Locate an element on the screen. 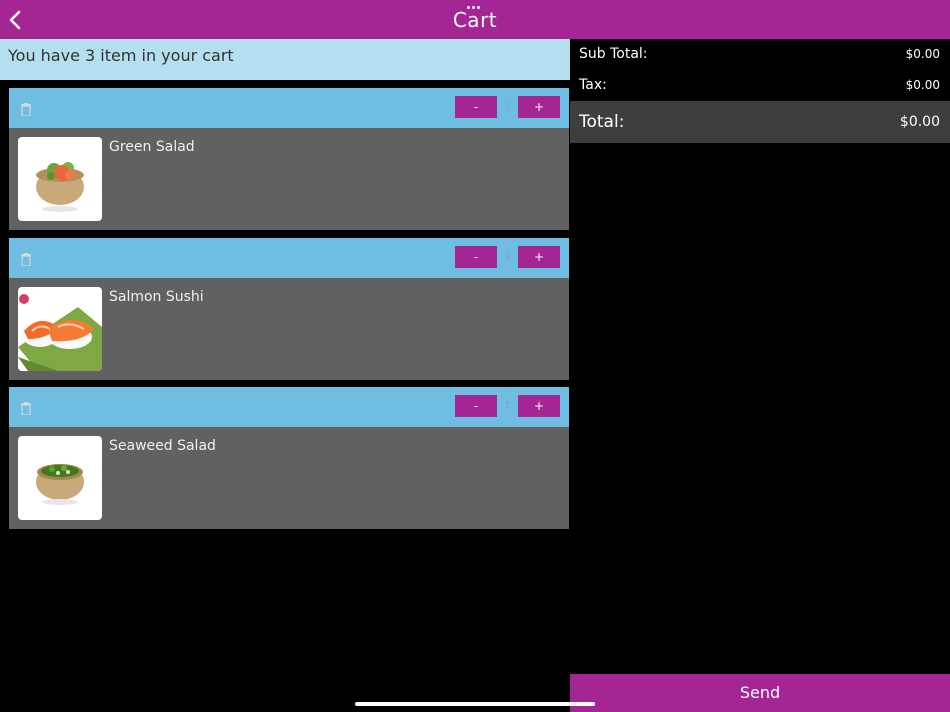  cart-item: - 1 + Salmon Sushi is located at coordinates (289, 309).